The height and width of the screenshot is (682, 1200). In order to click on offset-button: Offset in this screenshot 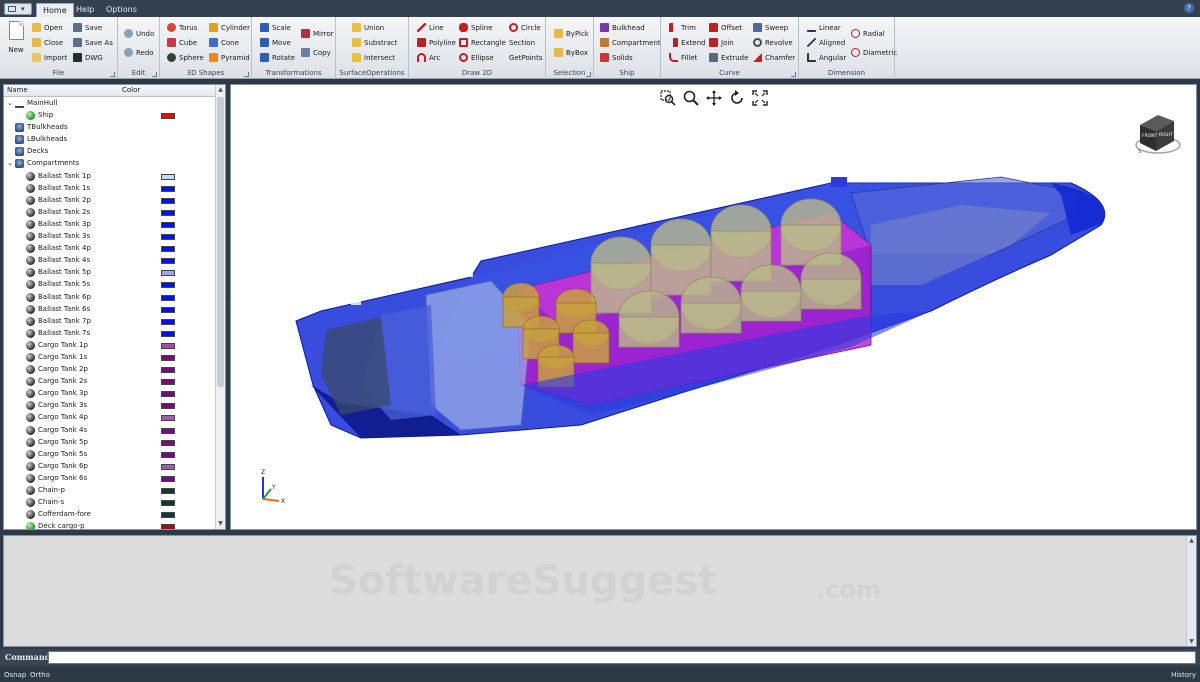, I will do `click(725, 27)`.